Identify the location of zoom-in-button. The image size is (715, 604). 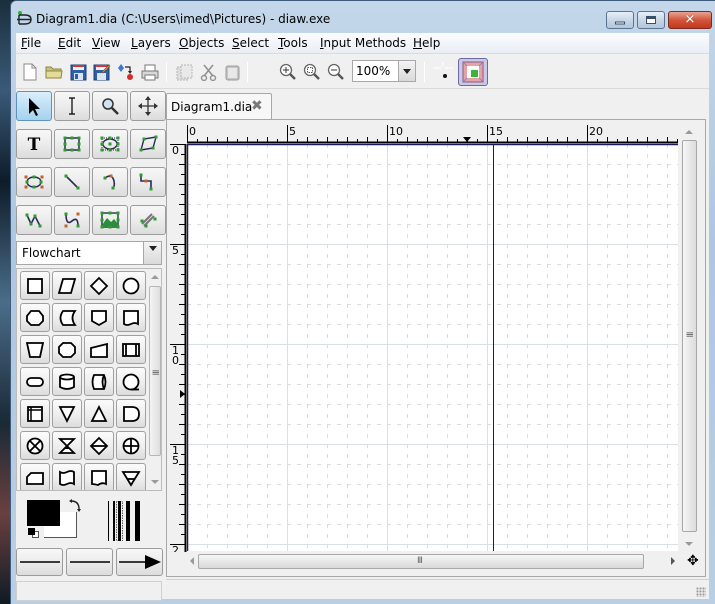
(288, 72).